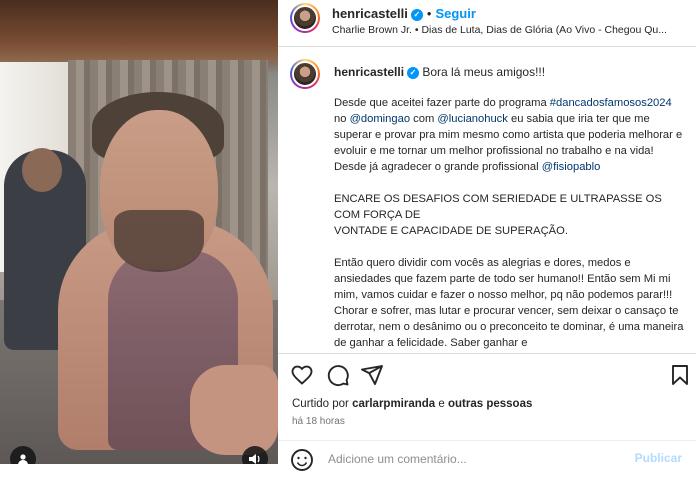 Image resolution: width=696 pixels, height=477 pixels. I want to click on header-username-row: henricastelli ✓ • Seguir, so click(404, 13).